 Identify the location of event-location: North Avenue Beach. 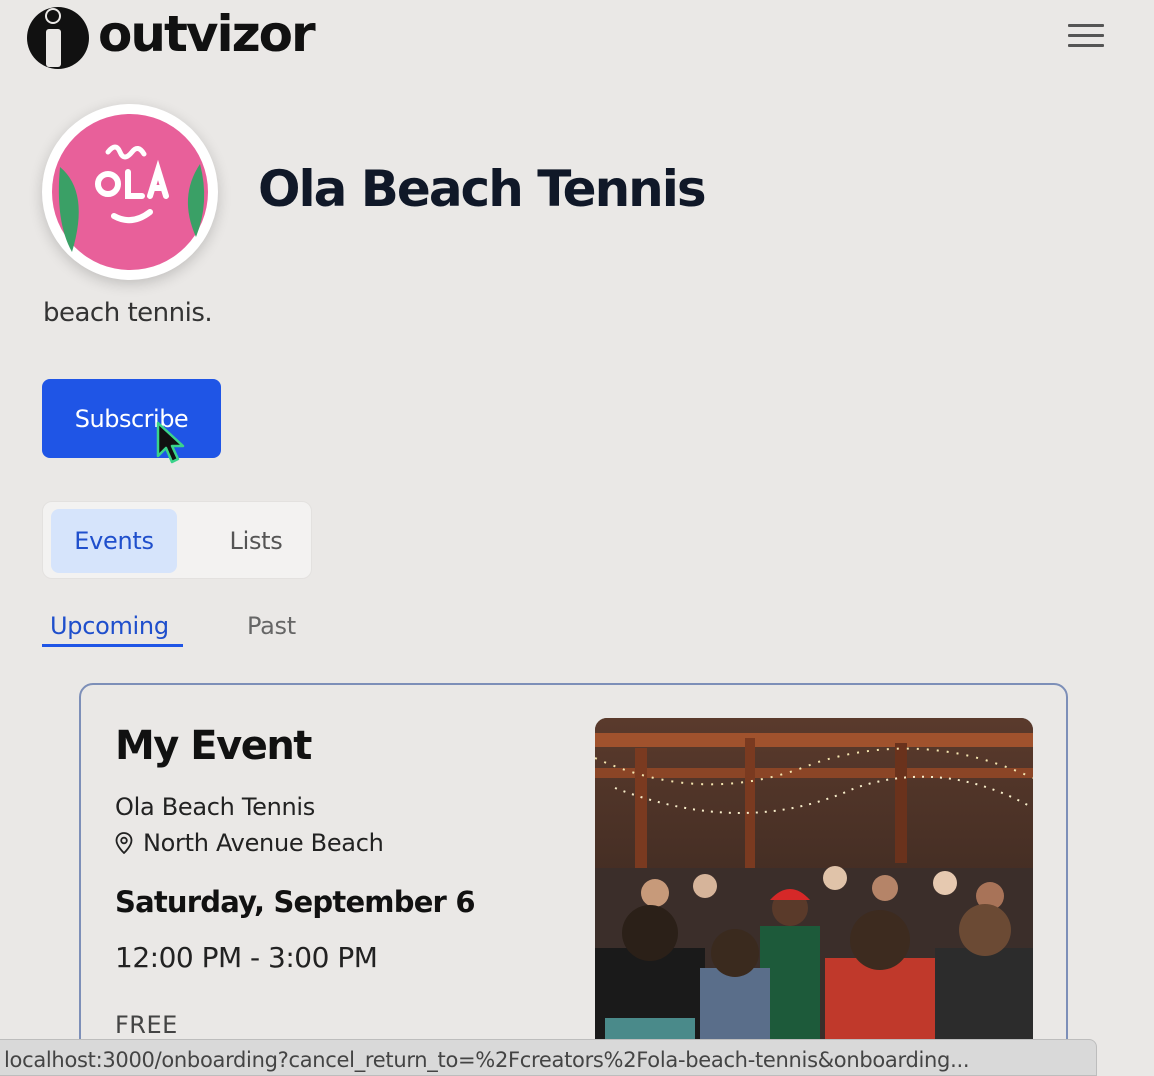
(249, 843).